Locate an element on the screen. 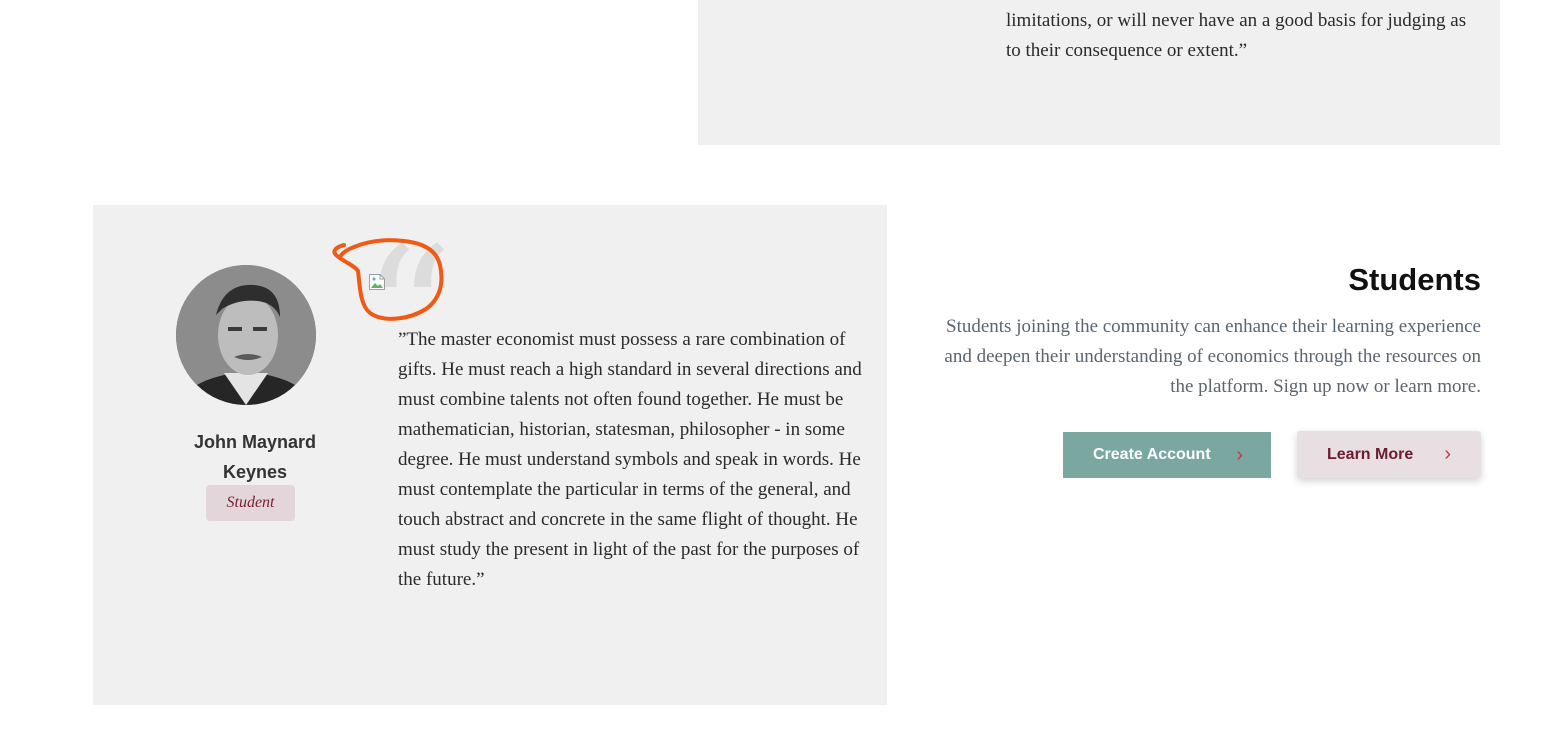 This screenshot has width=1557, height=753. annotation-circle-icon is located at coordinates (388, 279).